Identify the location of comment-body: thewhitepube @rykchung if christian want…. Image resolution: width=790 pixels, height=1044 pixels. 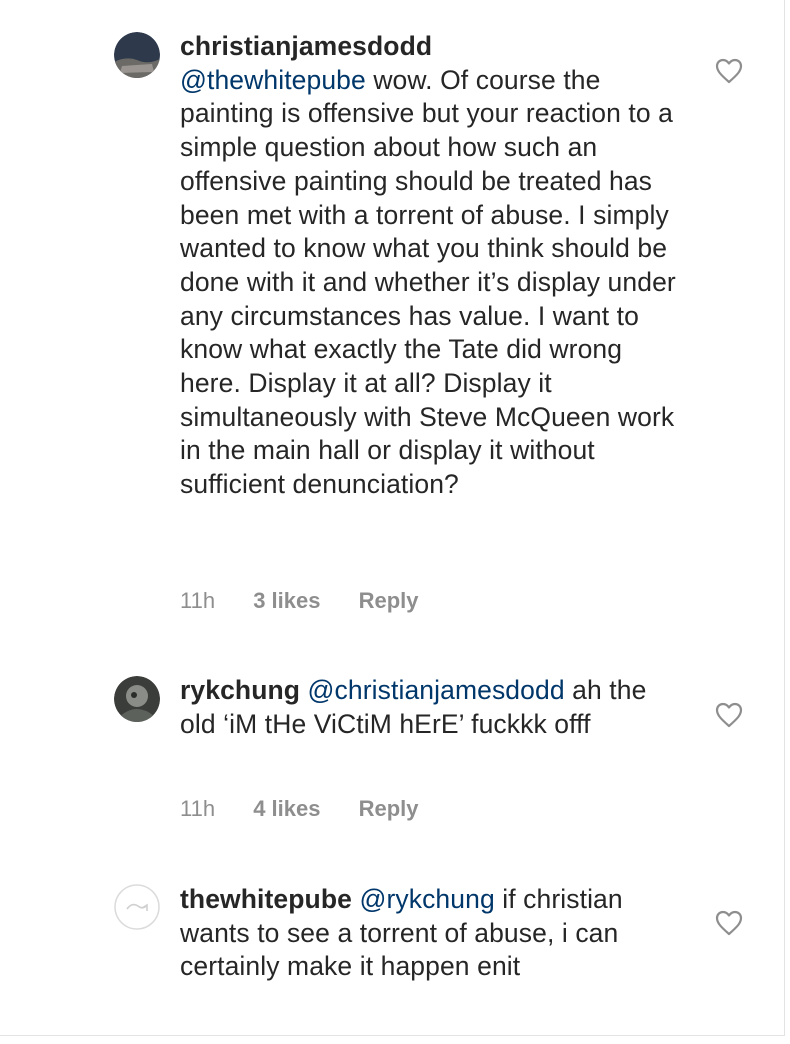
(430, 933).